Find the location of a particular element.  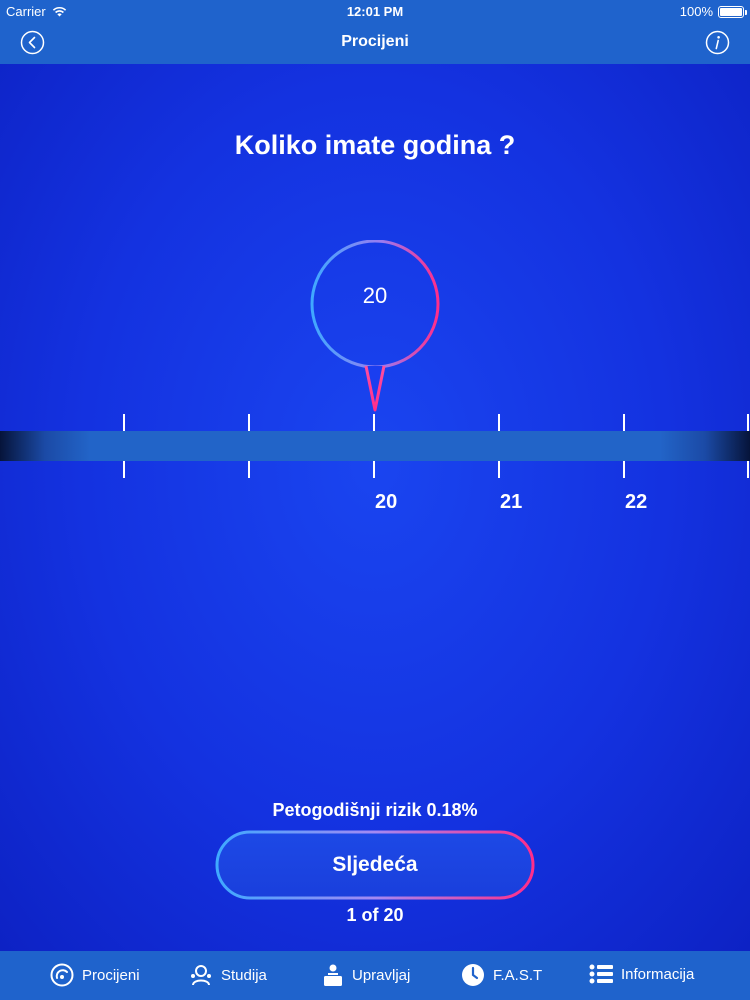

tab-label: Informacija is located at coordinates (658, 974).